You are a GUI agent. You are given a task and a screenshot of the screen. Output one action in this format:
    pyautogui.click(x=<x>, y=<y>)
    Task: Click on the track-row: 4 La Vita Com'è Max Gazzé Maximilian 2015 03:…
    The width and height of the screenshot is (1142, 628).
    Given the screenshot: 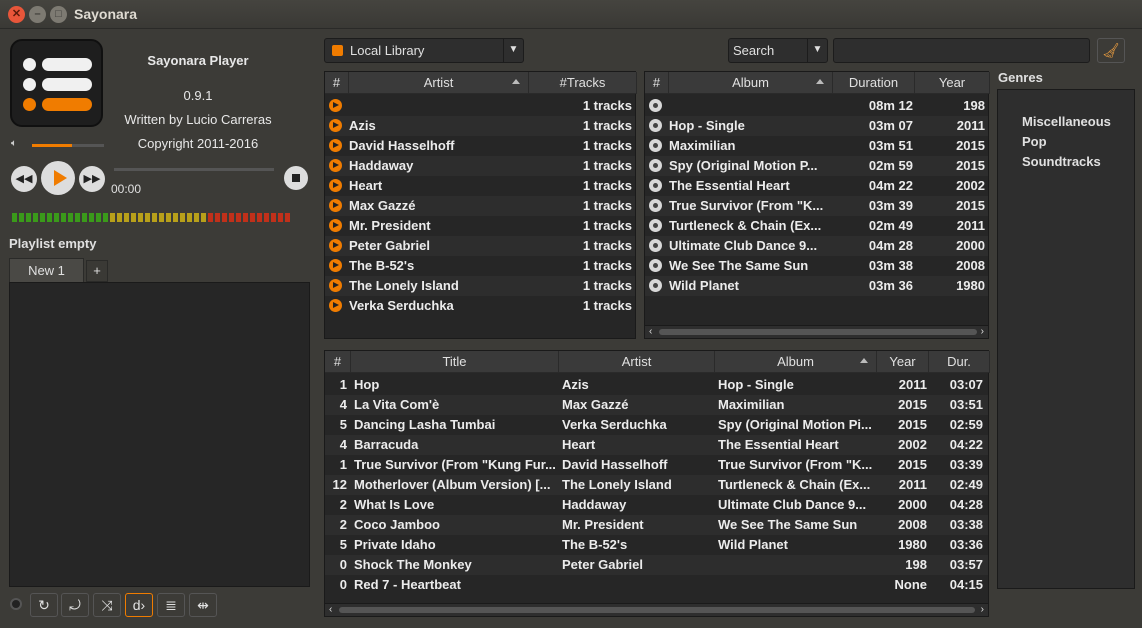 What is the action you would take?
    pyautogui.click(x=656, y=405)
    